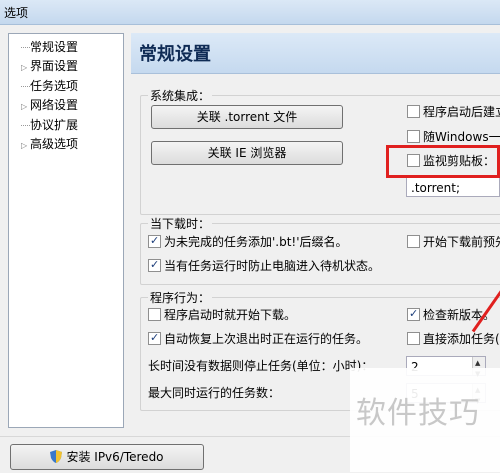 The height and width of the screenshot is (473, 500). I want to click on section-header: 常规设置, so click(315, 53).